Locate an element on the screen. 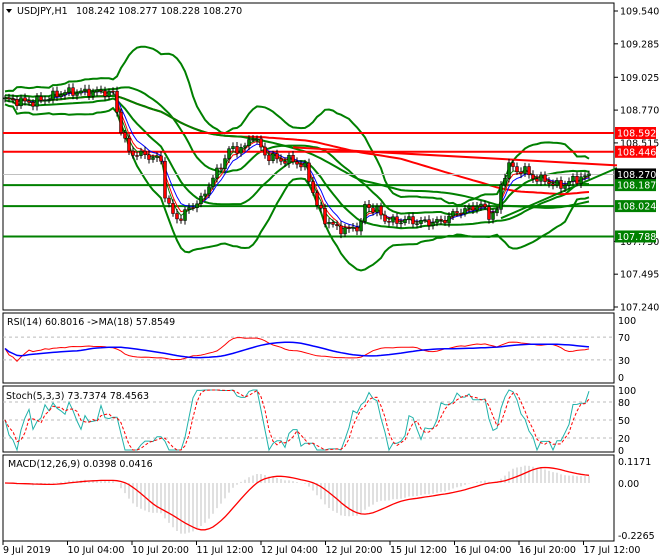  macd-tick-label: 0.00 is located at coordinates (628, 484).